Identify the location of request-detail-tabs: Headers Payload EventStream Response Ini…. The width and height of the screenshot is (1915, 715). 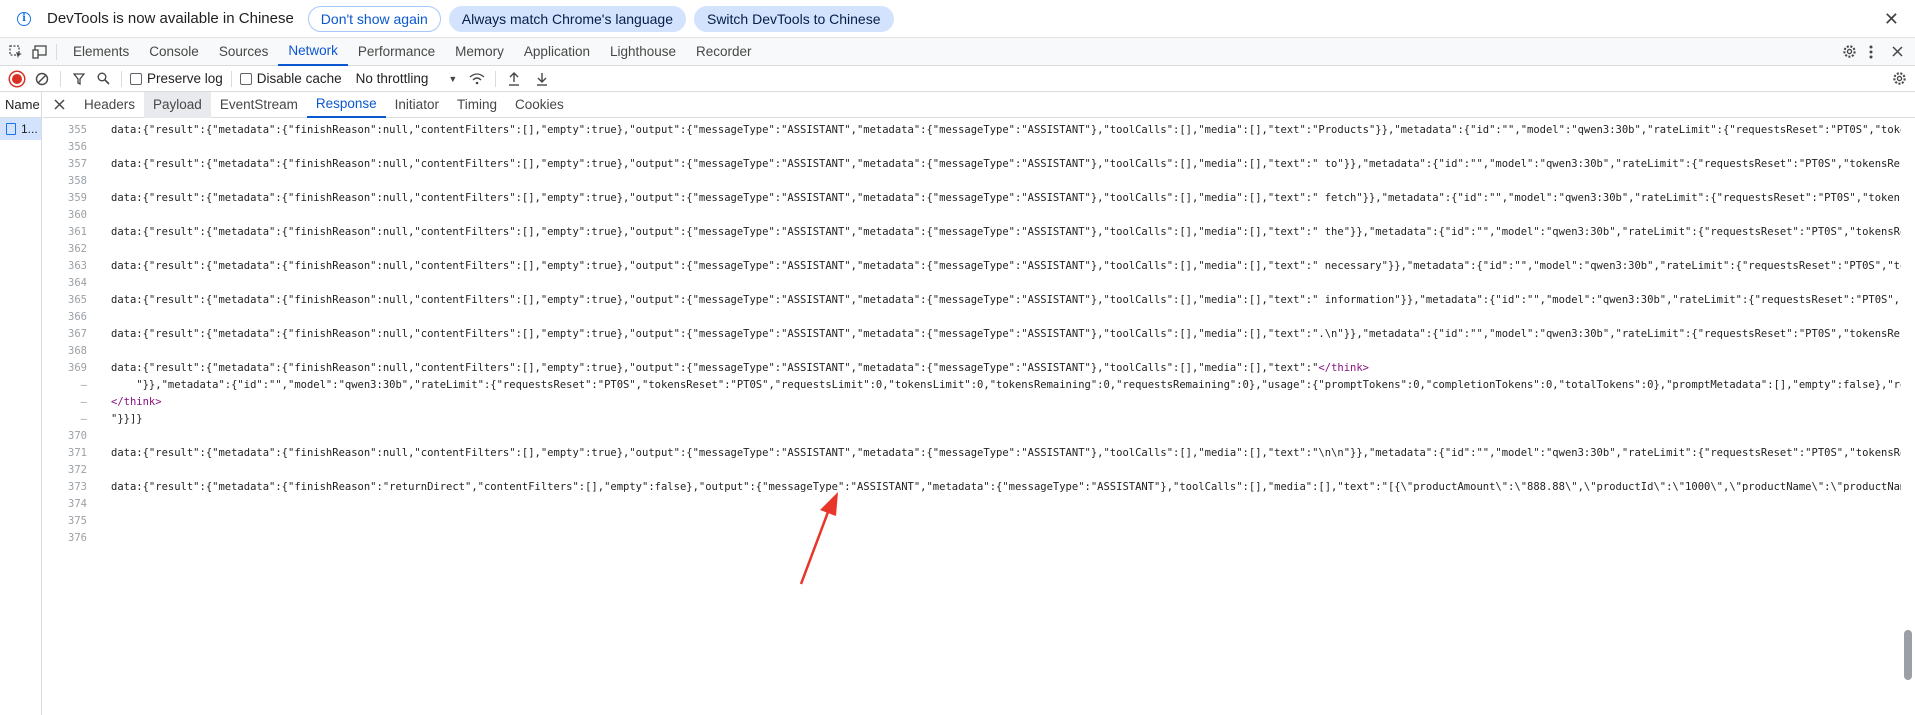
(979, 104).